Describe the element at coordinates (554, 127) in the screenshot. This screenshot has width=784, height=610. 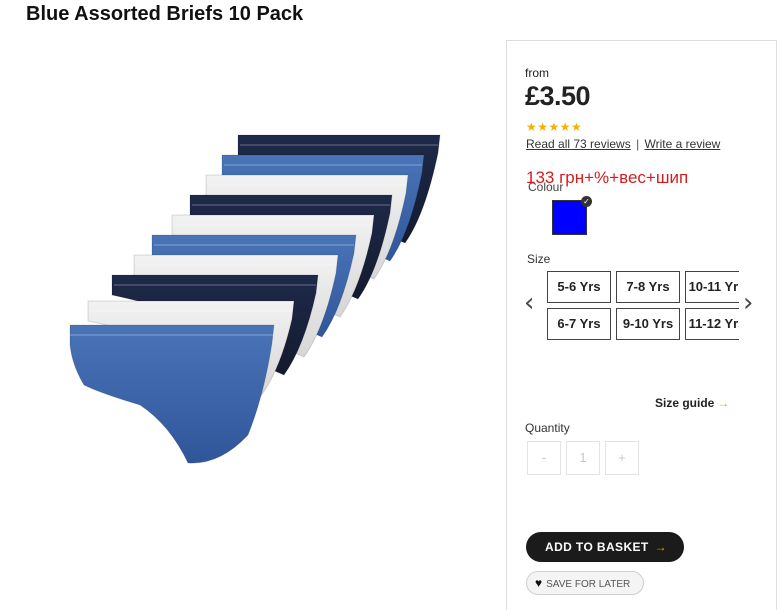
I see `rating-stars: ★★★★★` at that location.